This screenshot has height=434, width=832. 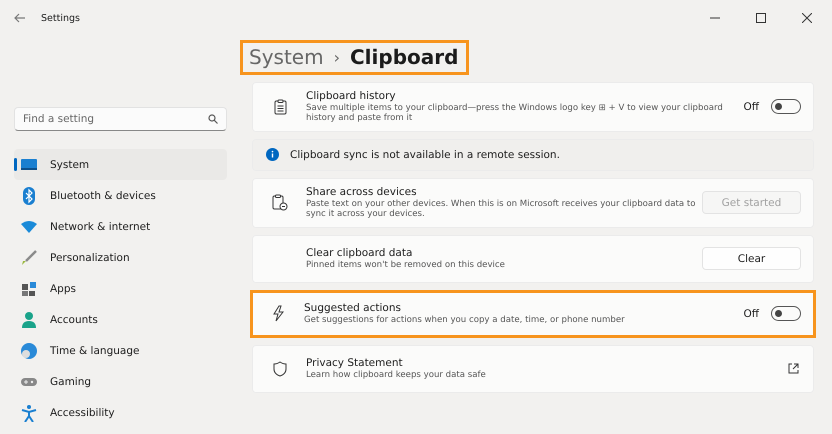 I want to click on setting-title: Share across devices, so click(x=362, y=192).